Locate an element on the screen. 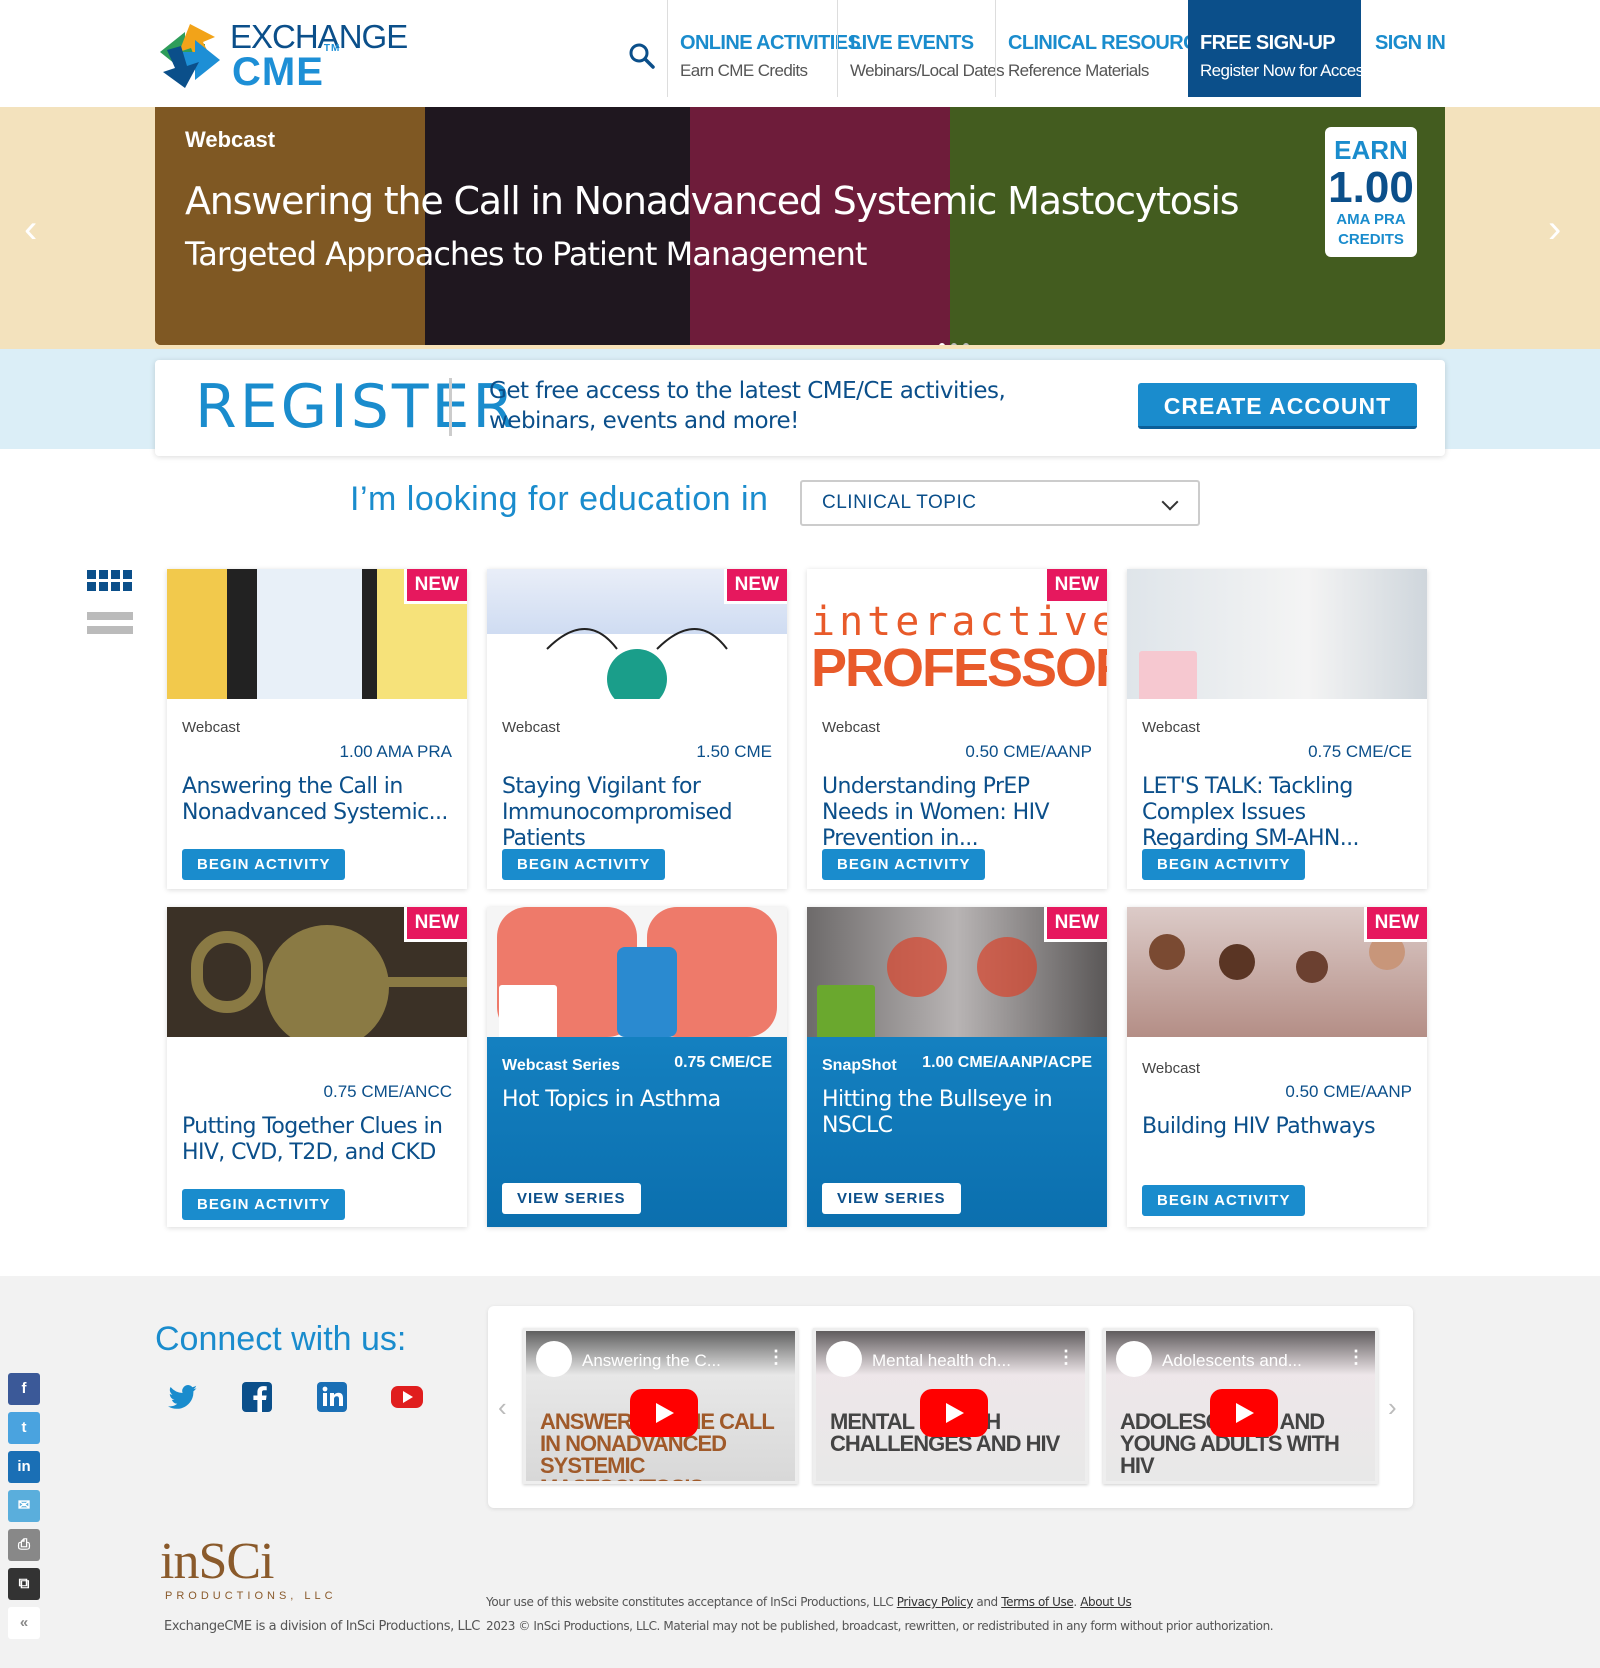 The image size is (1600, 1668). clinical-topic-select: CLINICAL TOPIC is located at coordinates (1000, 503).